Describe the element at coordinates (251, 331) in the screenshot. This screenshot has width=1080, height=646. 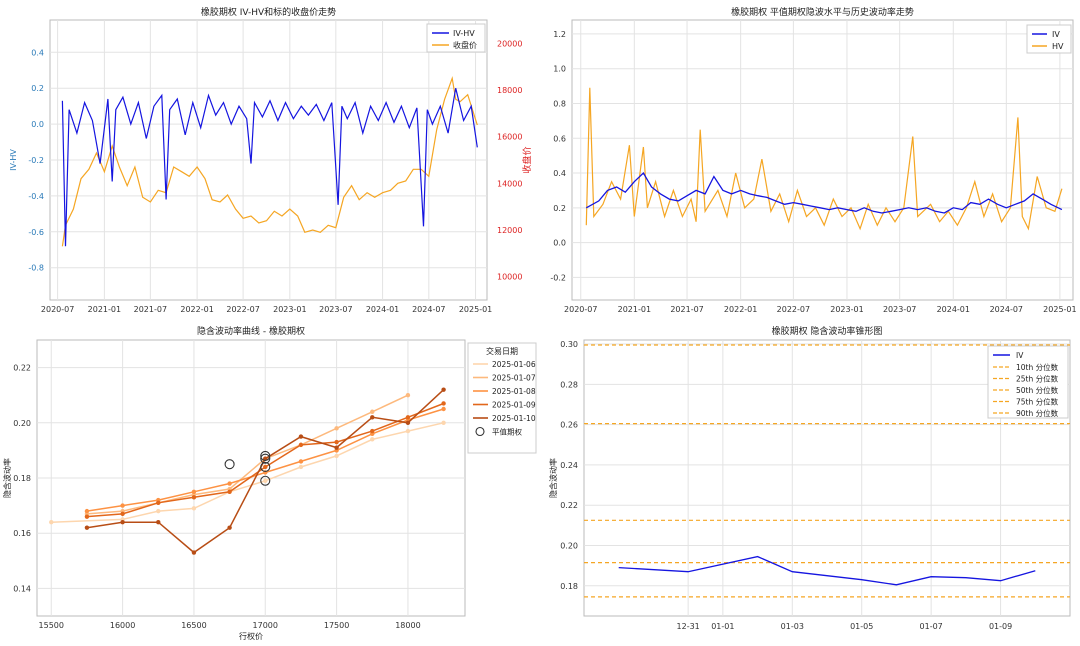
I see `chart-title: 隐含波动率曲线 - 橡胶期权` at that location.